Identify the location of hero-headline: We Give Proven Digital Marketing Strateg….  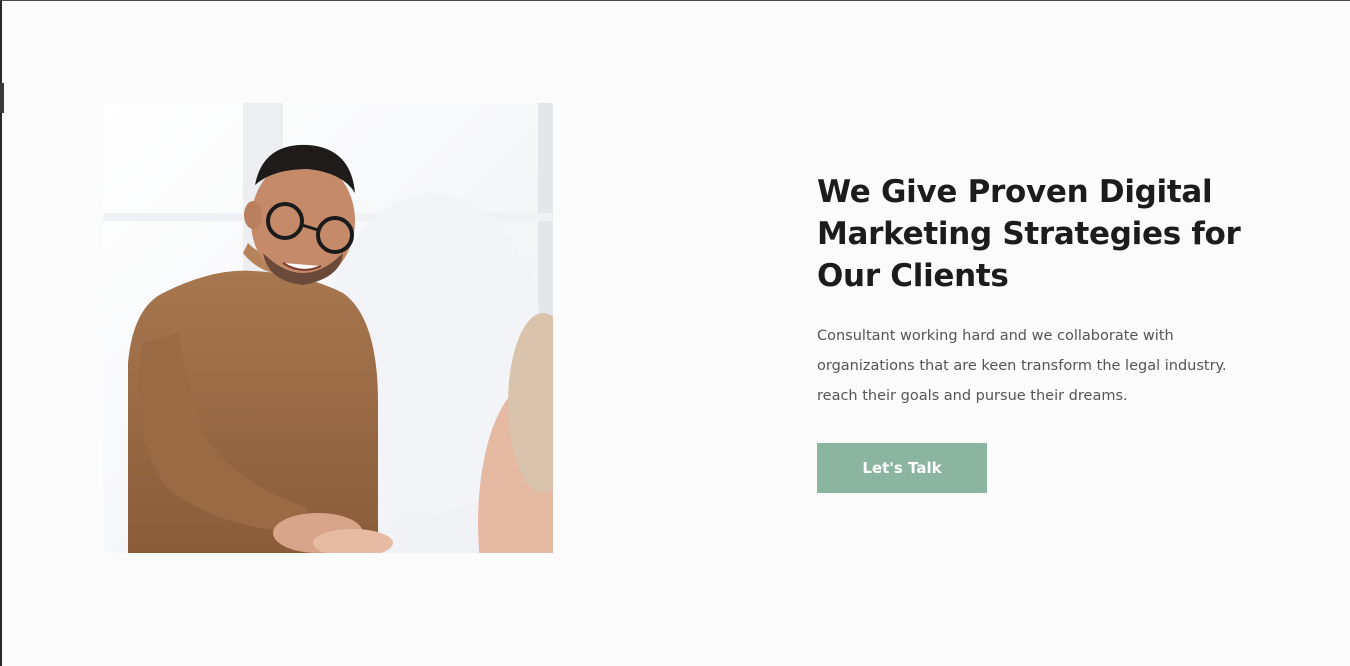
(1029, 234).